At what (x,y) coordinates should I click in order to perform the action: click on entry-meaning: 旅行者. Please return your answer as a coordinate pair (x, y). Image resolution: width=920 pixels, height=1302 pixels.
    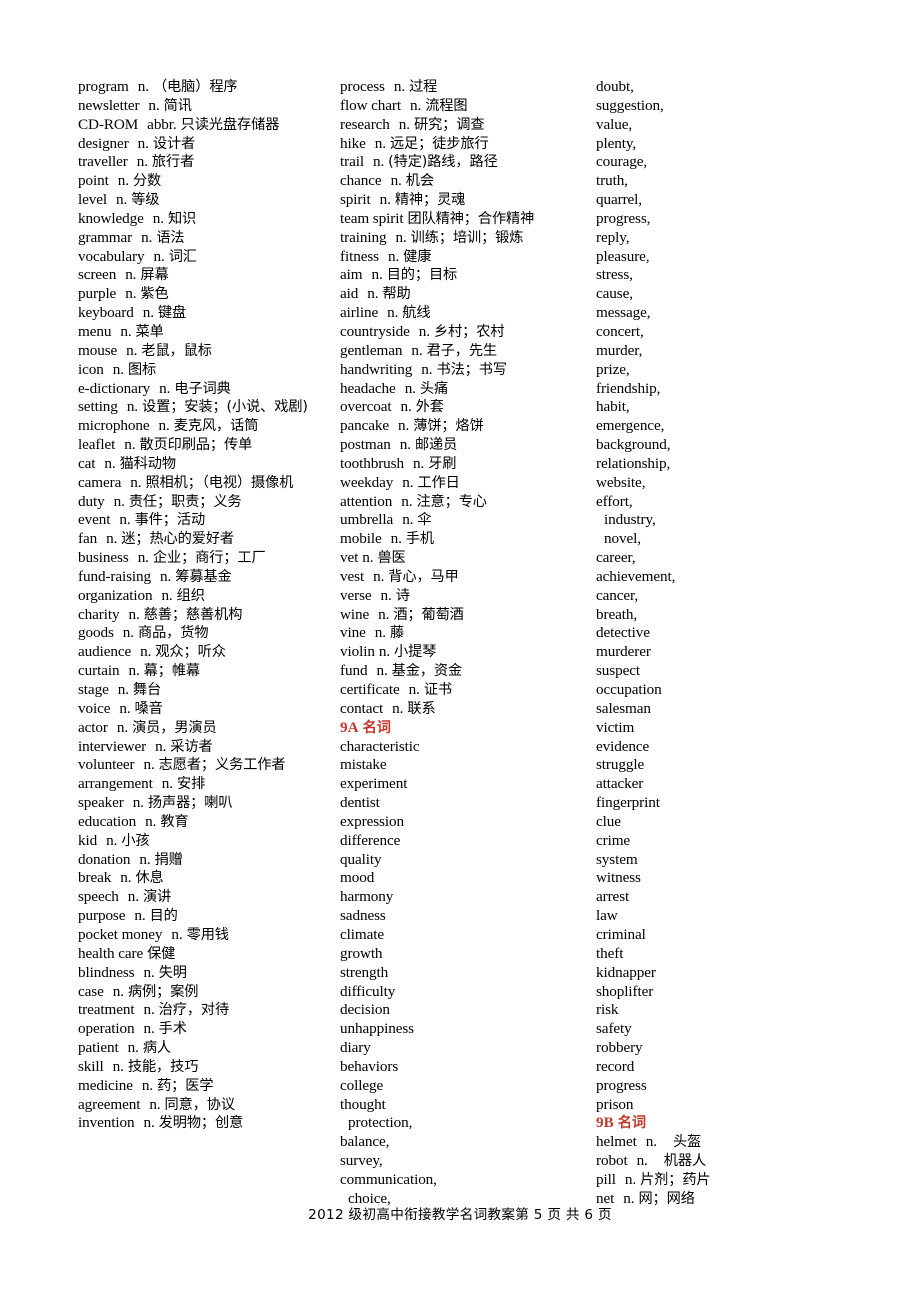
    Looking at the image, I should click on (173, 162).